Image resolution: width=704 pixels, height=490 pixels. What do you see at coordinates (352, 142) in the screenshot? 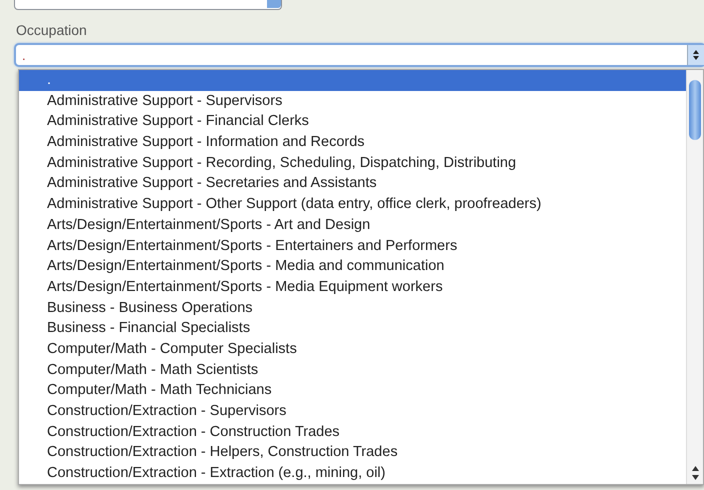
I see `option-item: Administrative Support - Information and Records` at bounding box center [352, 142].